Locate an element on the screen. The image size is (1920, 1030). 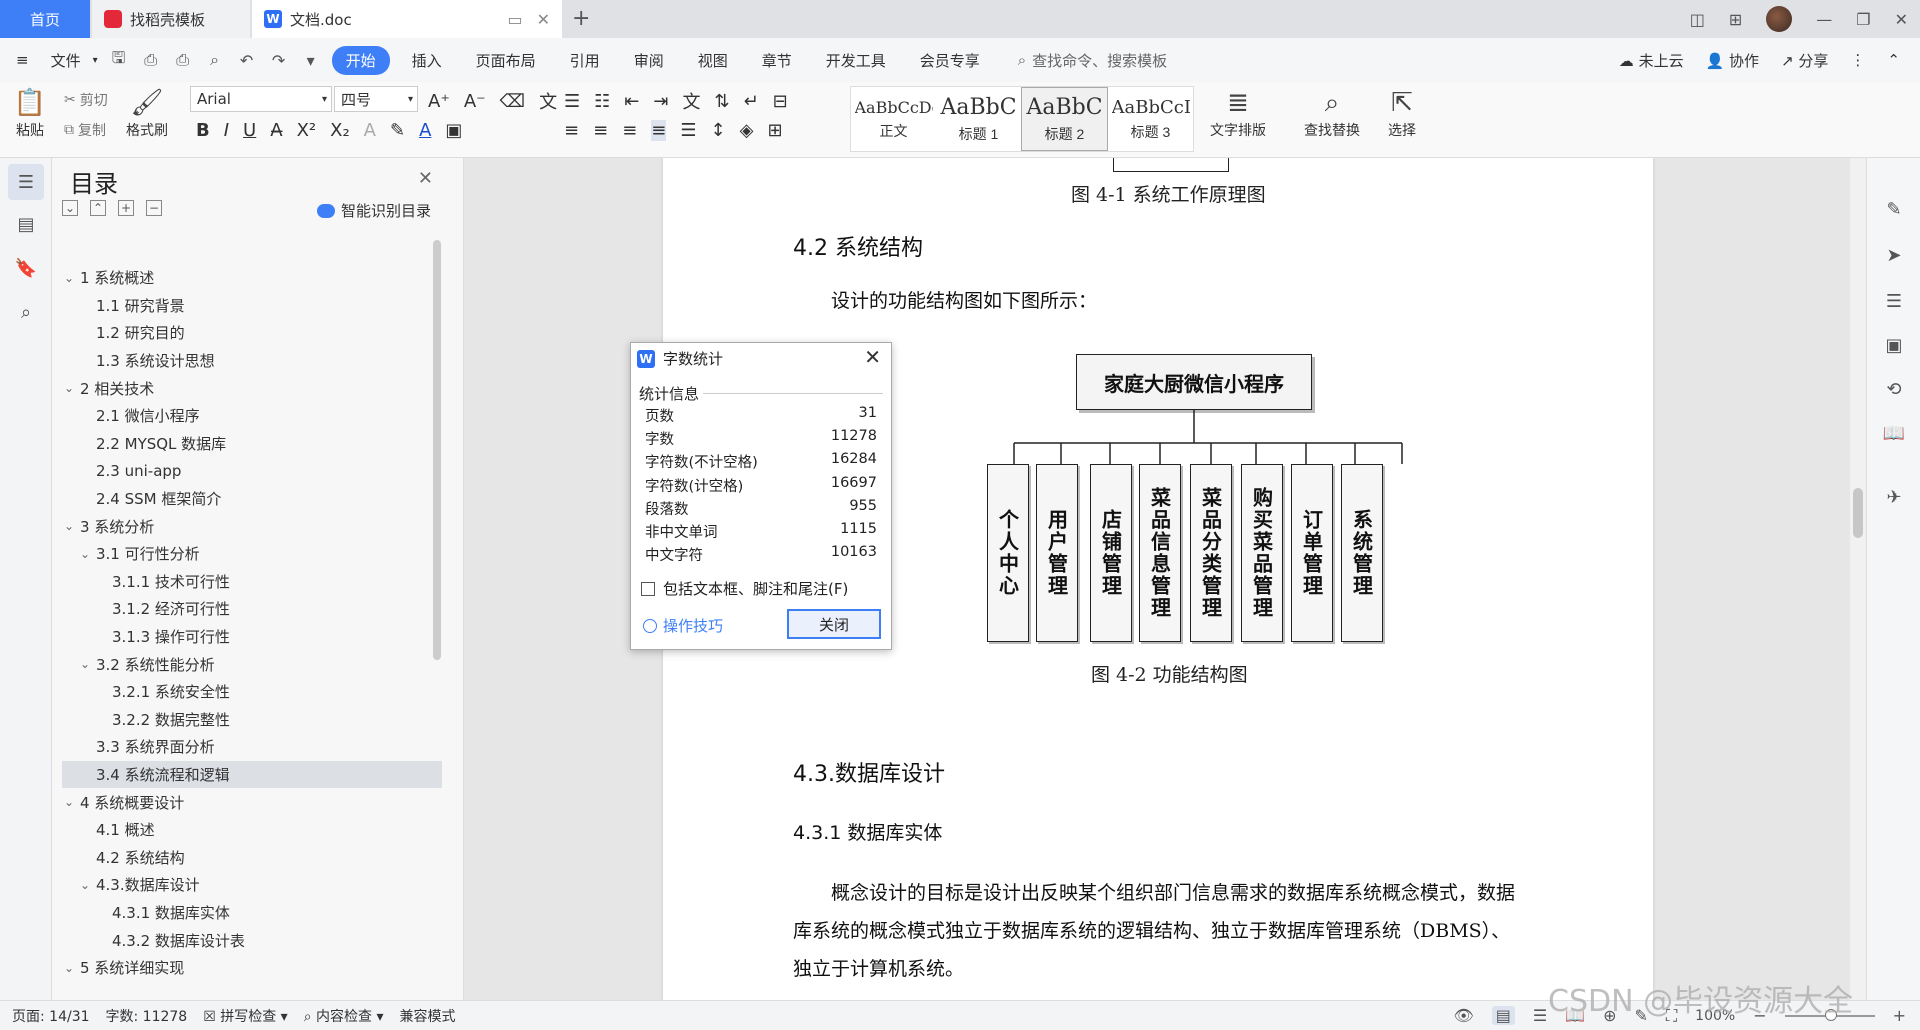
style-heading-1: AaBbC 标题 1 is located at coordinates (978, 119).